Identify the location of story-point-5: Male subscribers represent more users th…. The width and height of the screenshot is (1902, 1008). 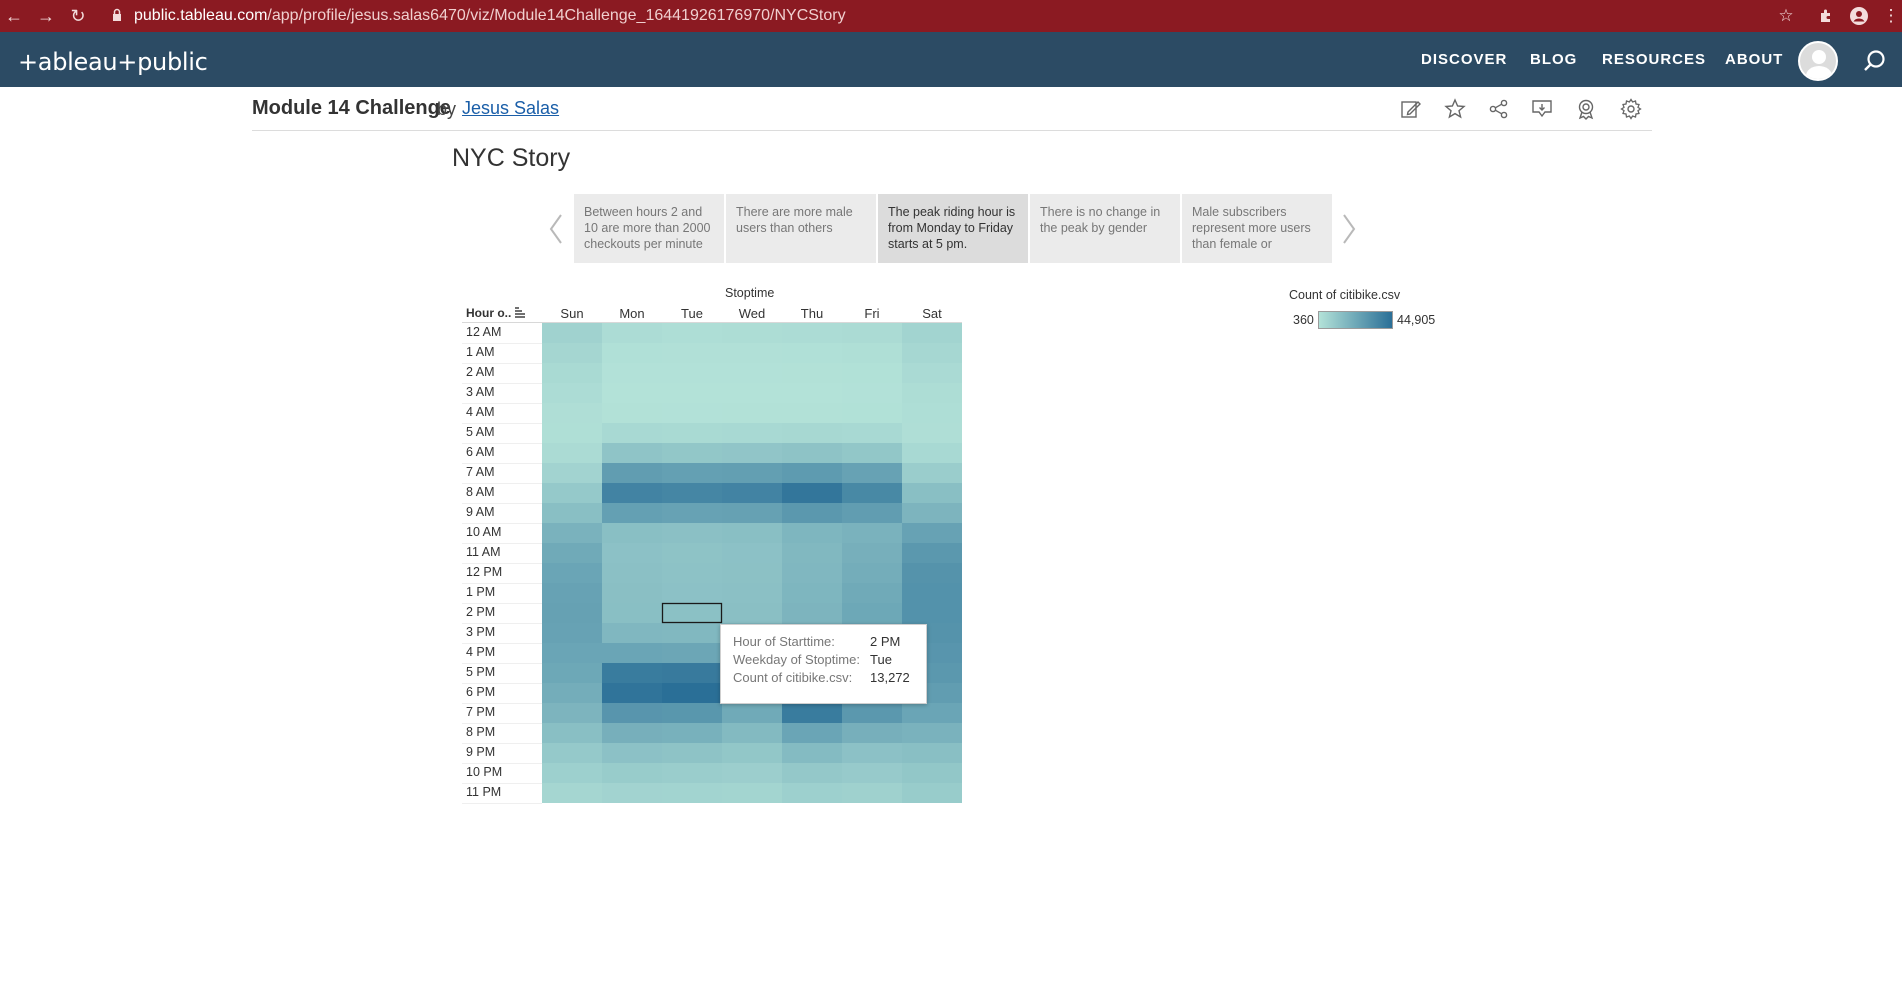
(1257, 228).